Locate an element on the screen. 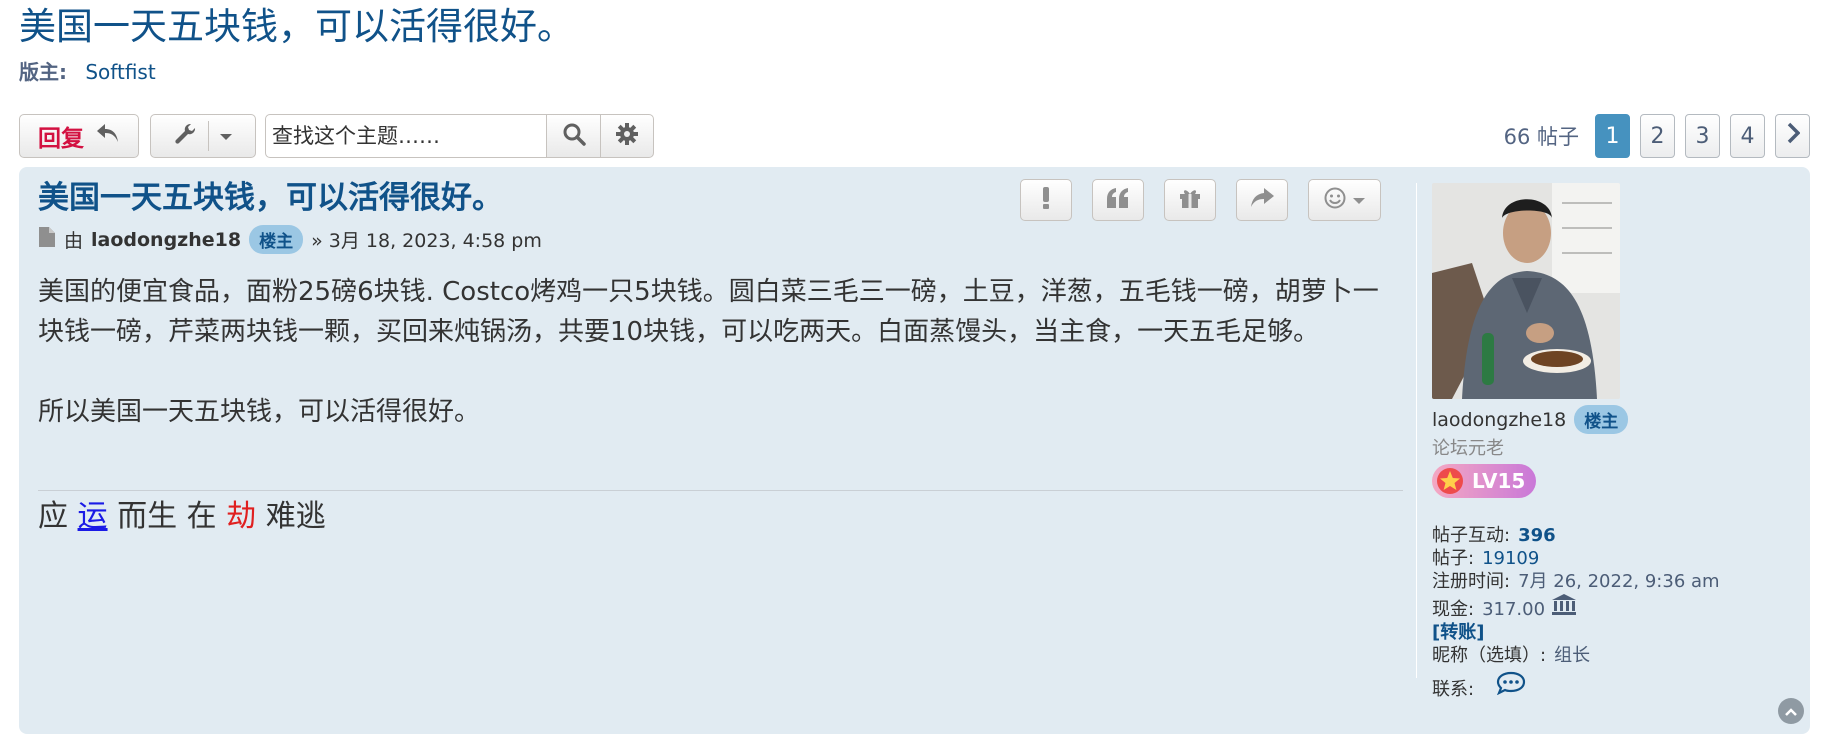  gift-button is located at coordinates (1190, 200).